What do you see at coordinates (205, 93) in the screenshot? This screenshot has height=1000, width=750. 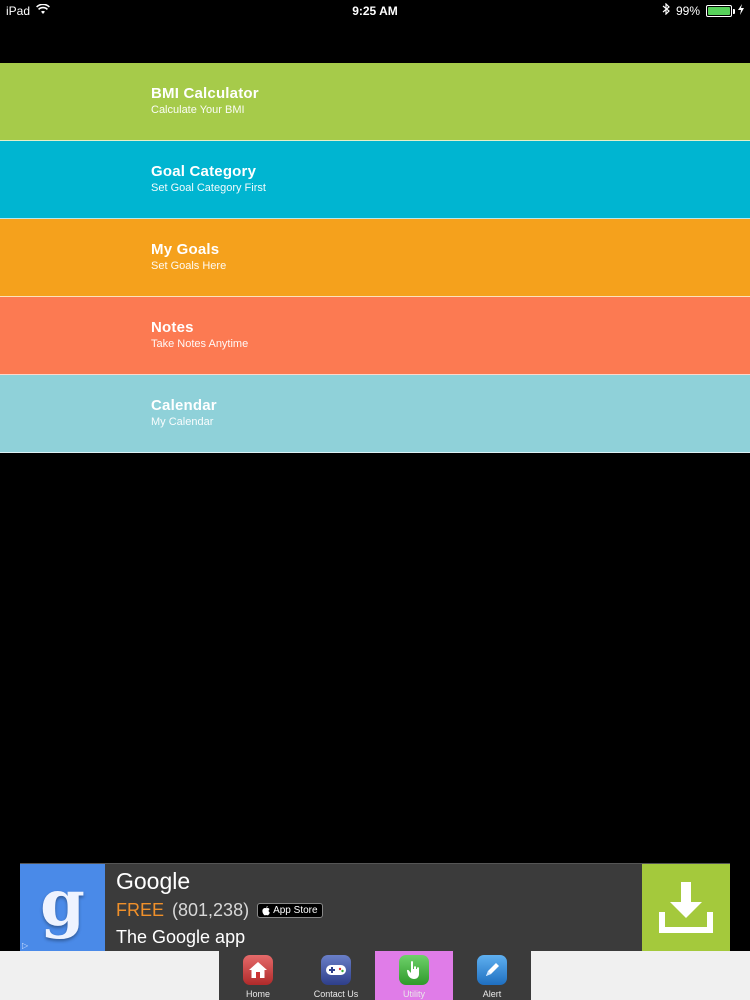 I see `menu-item-title: BMI Calculator` at bounding box center [205, 93].